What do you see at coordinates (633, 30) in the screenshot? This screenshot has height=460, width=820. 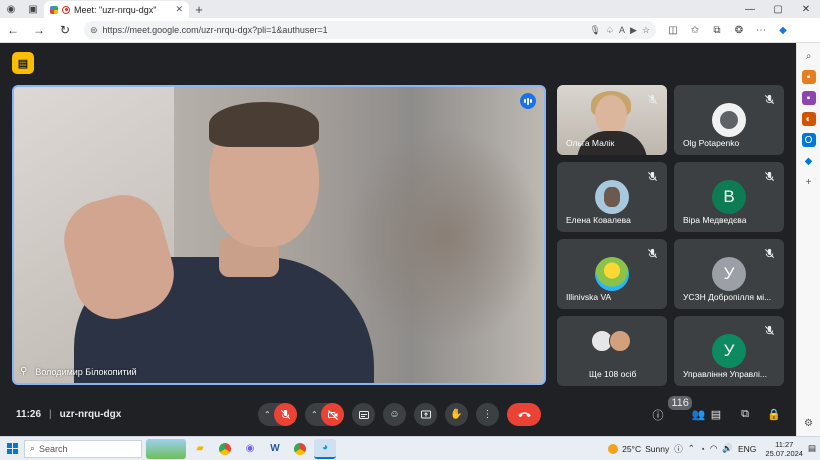 I see `app-available-icon: ▶` at bounding box center [633, 30].